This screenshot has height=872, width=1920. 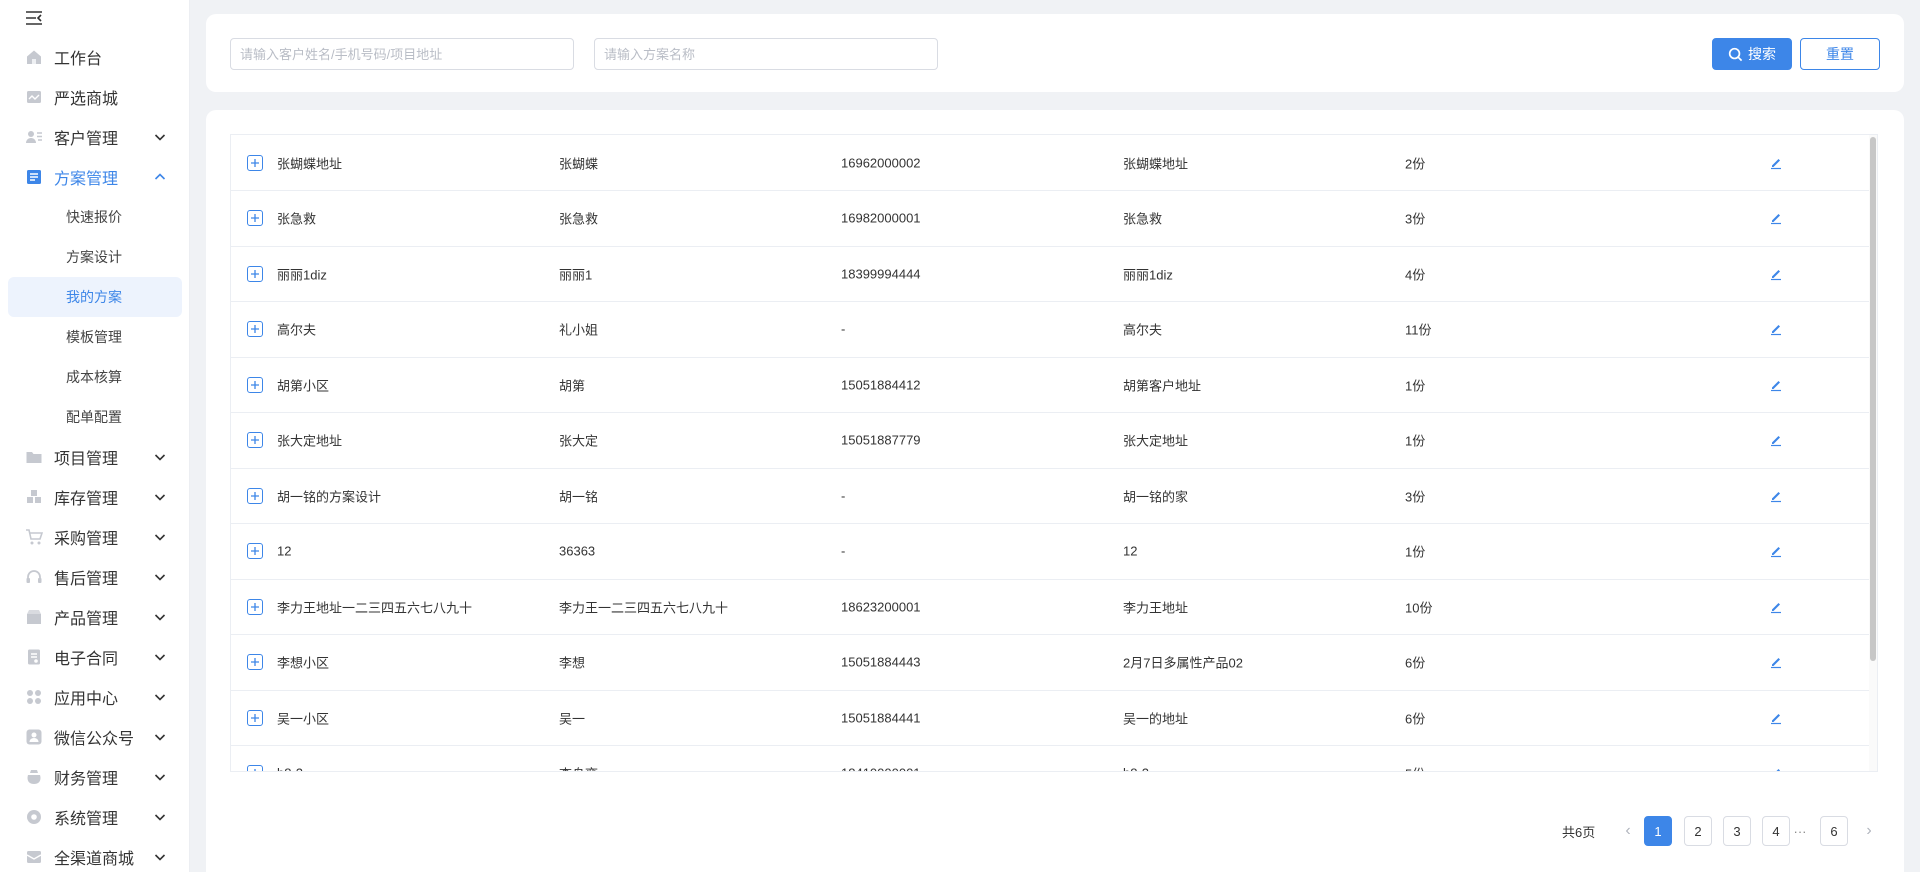 I want to click on page-button-3: 3, so click(x=1737, y=831).